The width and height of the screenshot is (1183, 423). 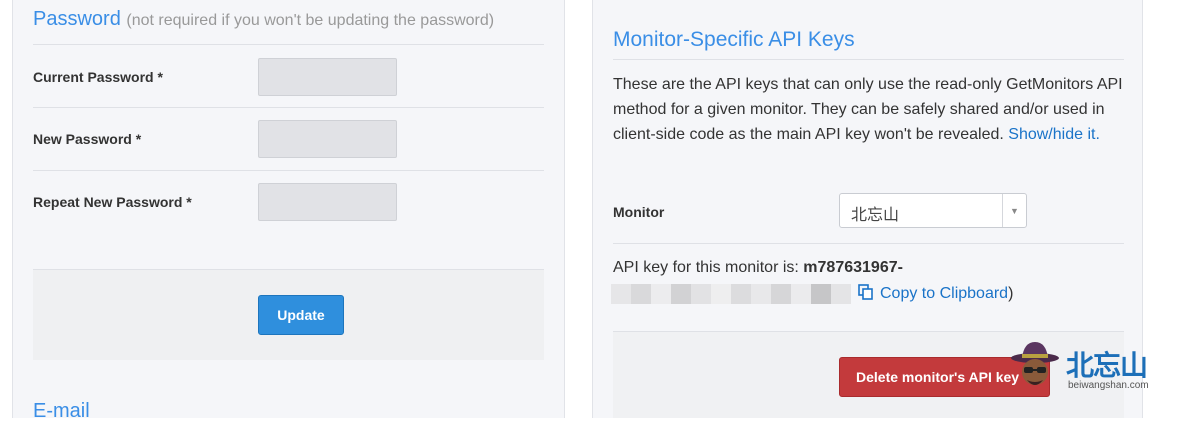 What do you see at coordinates (1054, 134) in the screenshot?
I see `show-hide-link: Show/hide it.` at bounding box center [1054, 134].